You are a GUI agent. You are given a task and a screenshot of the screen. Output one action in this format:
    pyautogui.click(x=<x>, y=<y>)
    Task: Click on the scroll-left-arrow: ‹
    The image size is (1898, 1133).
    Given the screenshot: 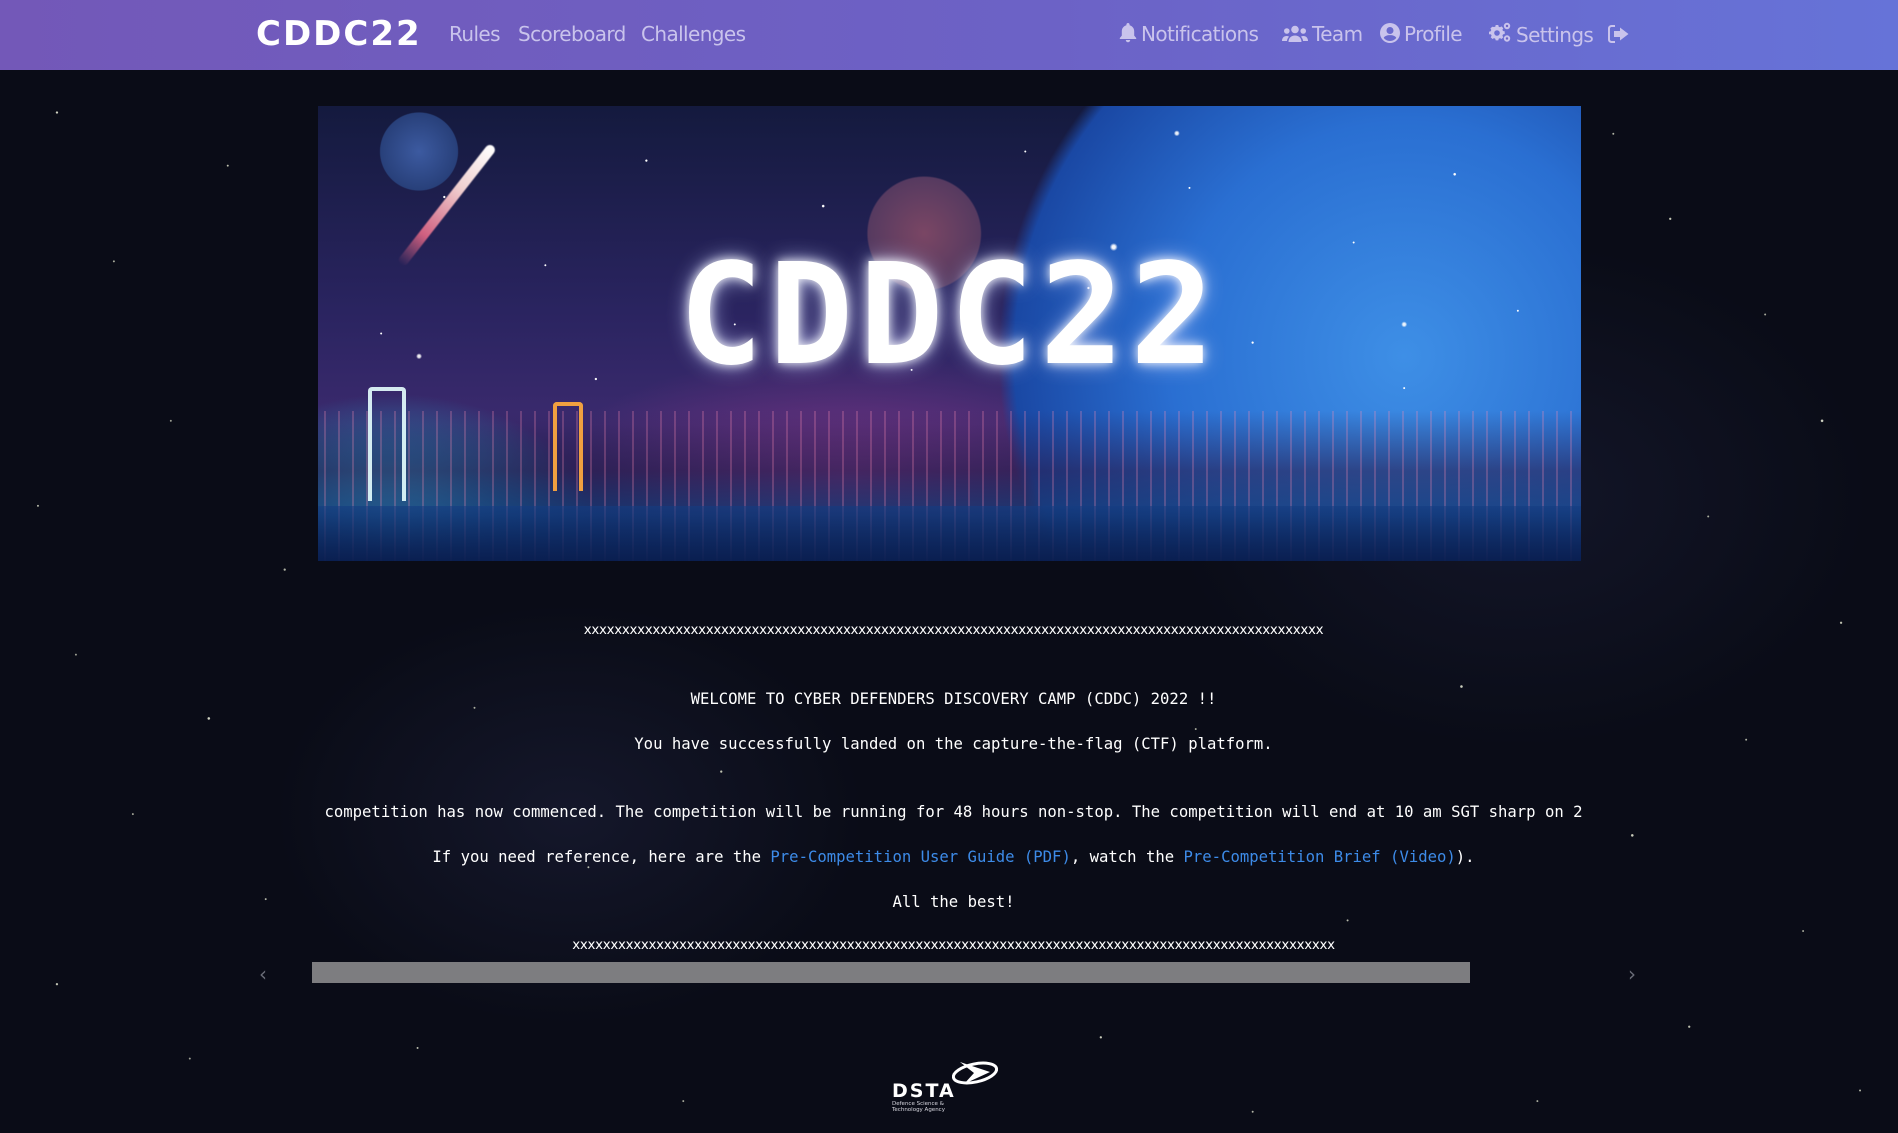 What is the action you would take?
    pyautogui.click(x=263, y=974)
    